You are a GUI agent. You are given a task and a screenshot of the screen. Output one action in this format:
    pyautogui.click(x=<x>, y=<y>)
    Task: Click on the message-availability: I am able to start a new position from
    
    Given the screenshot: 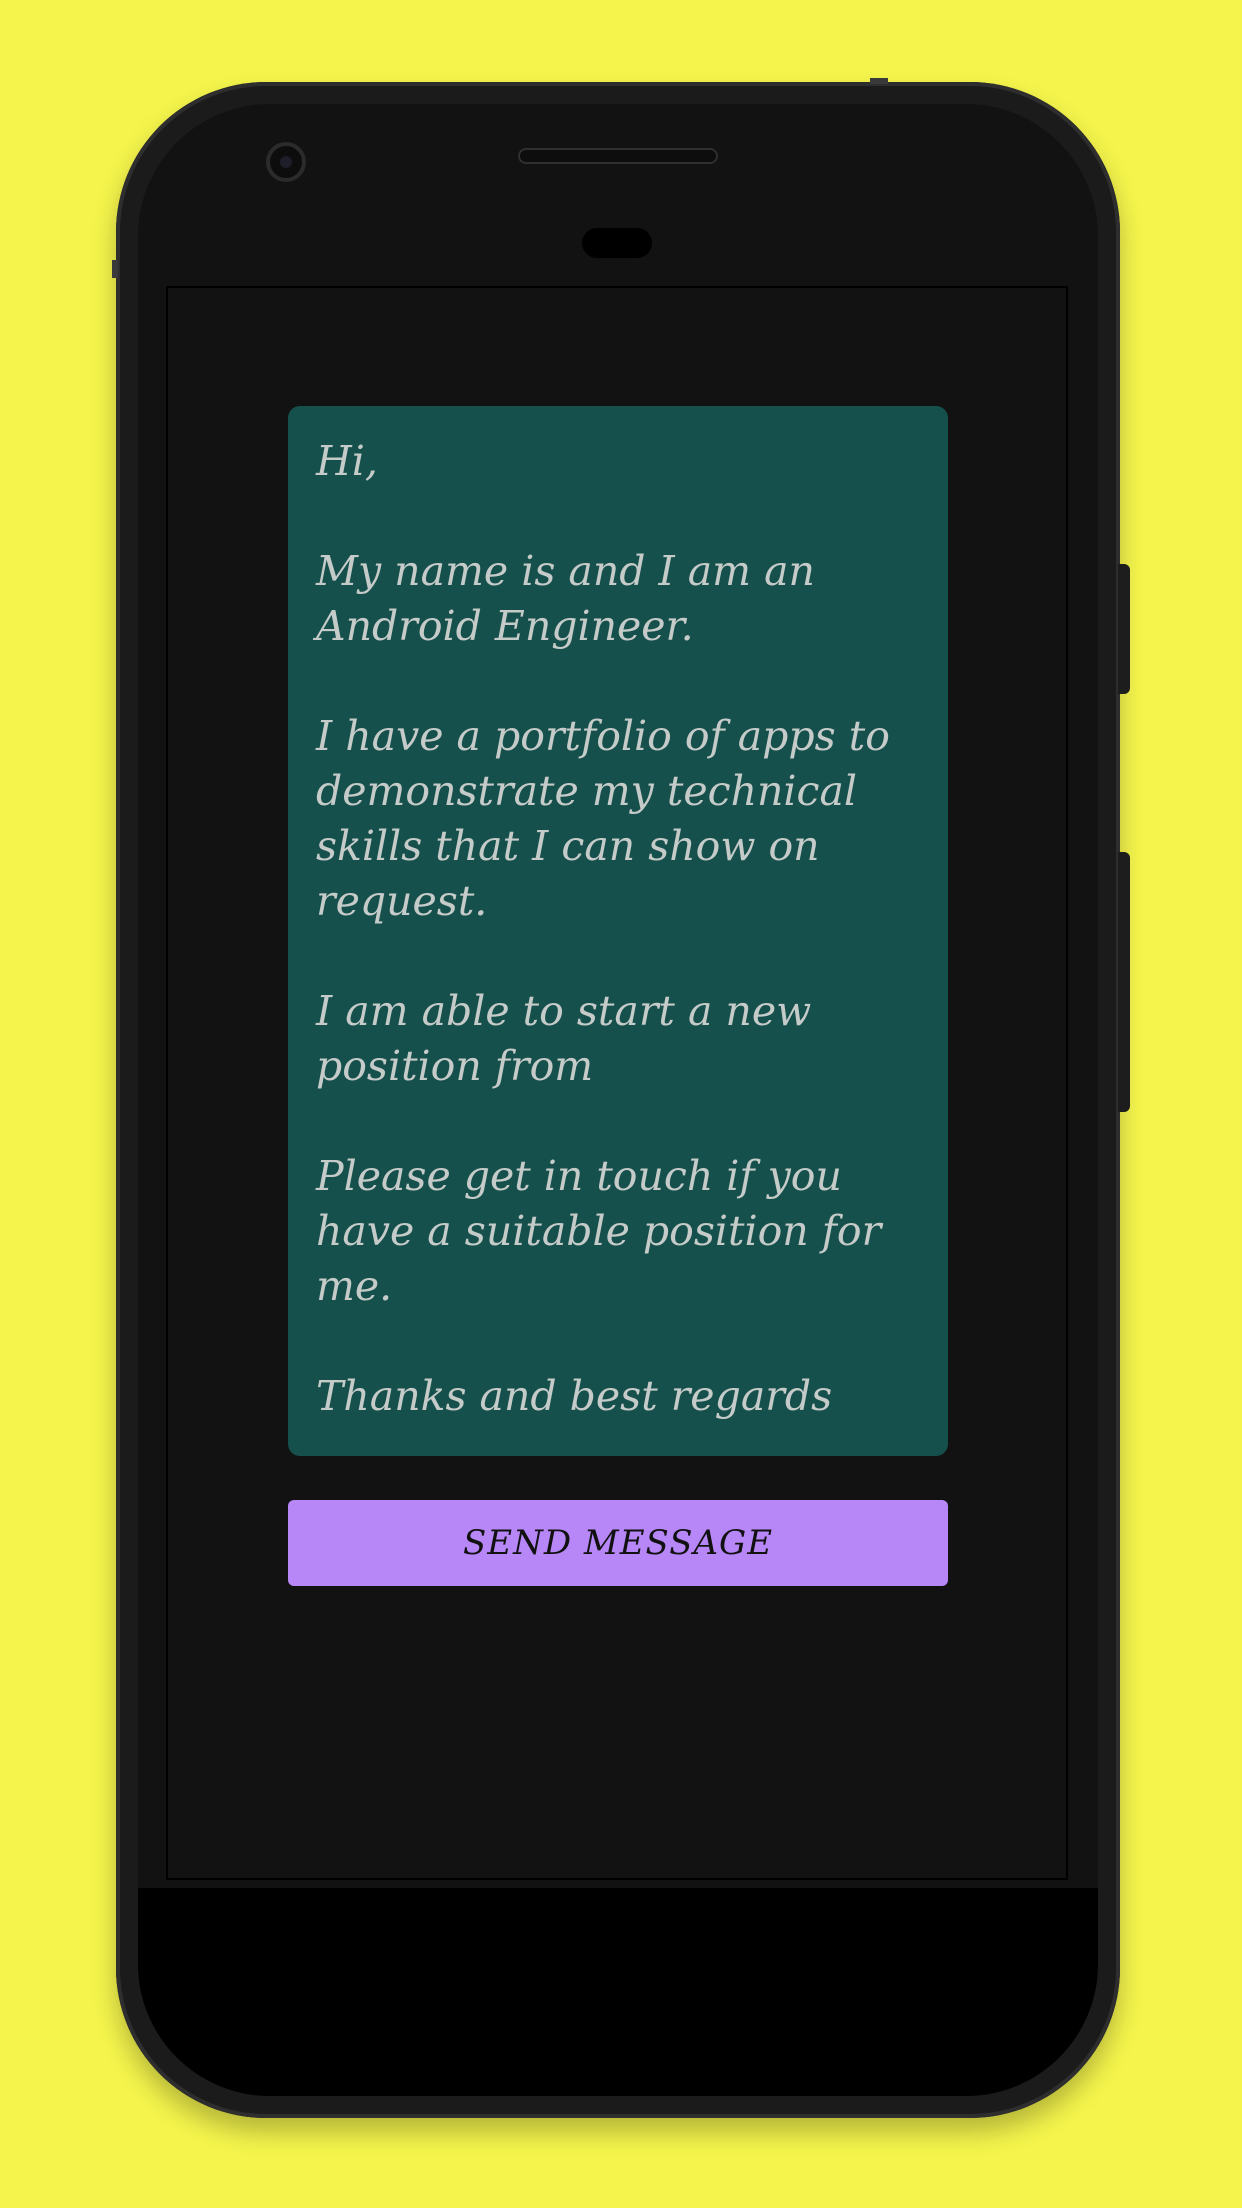 What is the action you would take?
    pyautogui.click(x=564, y=1038)
    